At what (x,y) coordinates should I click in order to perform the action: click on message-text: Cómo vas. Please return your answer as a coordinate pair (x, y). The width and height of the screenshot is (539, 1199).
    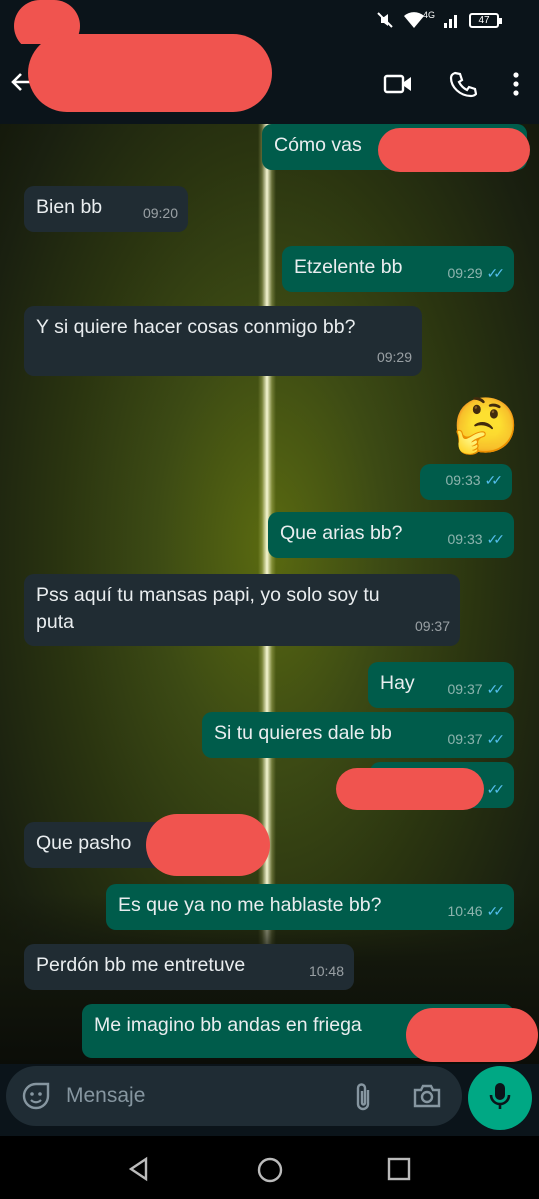
    Looking at the image, I should click on (318, 145).